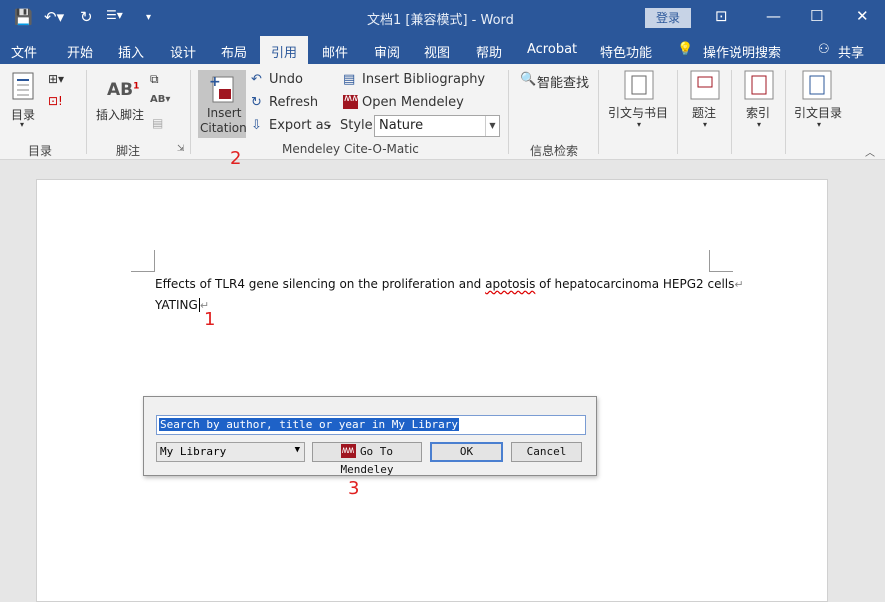 This screenshot has width=885, height=602. What do you see at coordinates (154, 79) in the screenshot?
I see `insert-endnote-icon: ⧉` at bounding box center [154, 79].